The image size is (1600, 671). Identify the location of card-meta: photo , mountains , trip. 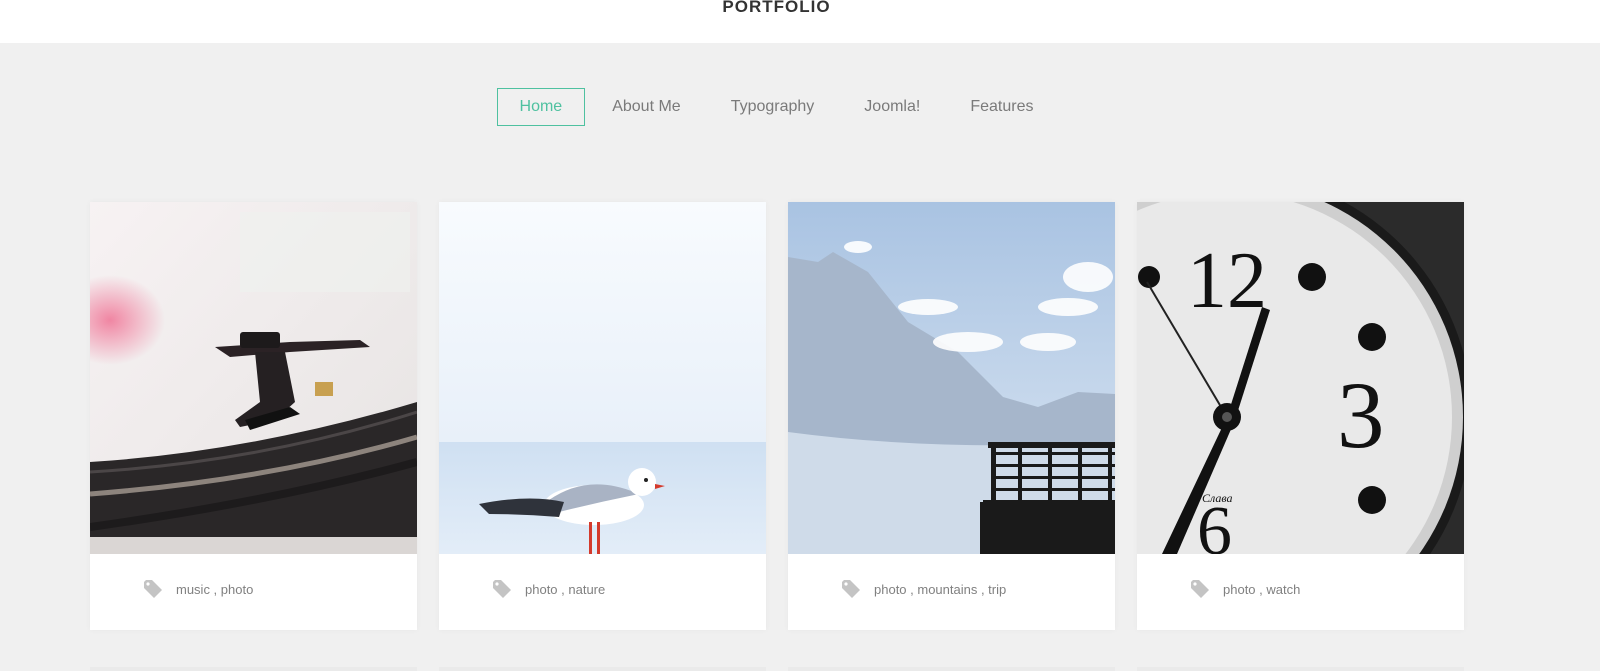
(923, 589).